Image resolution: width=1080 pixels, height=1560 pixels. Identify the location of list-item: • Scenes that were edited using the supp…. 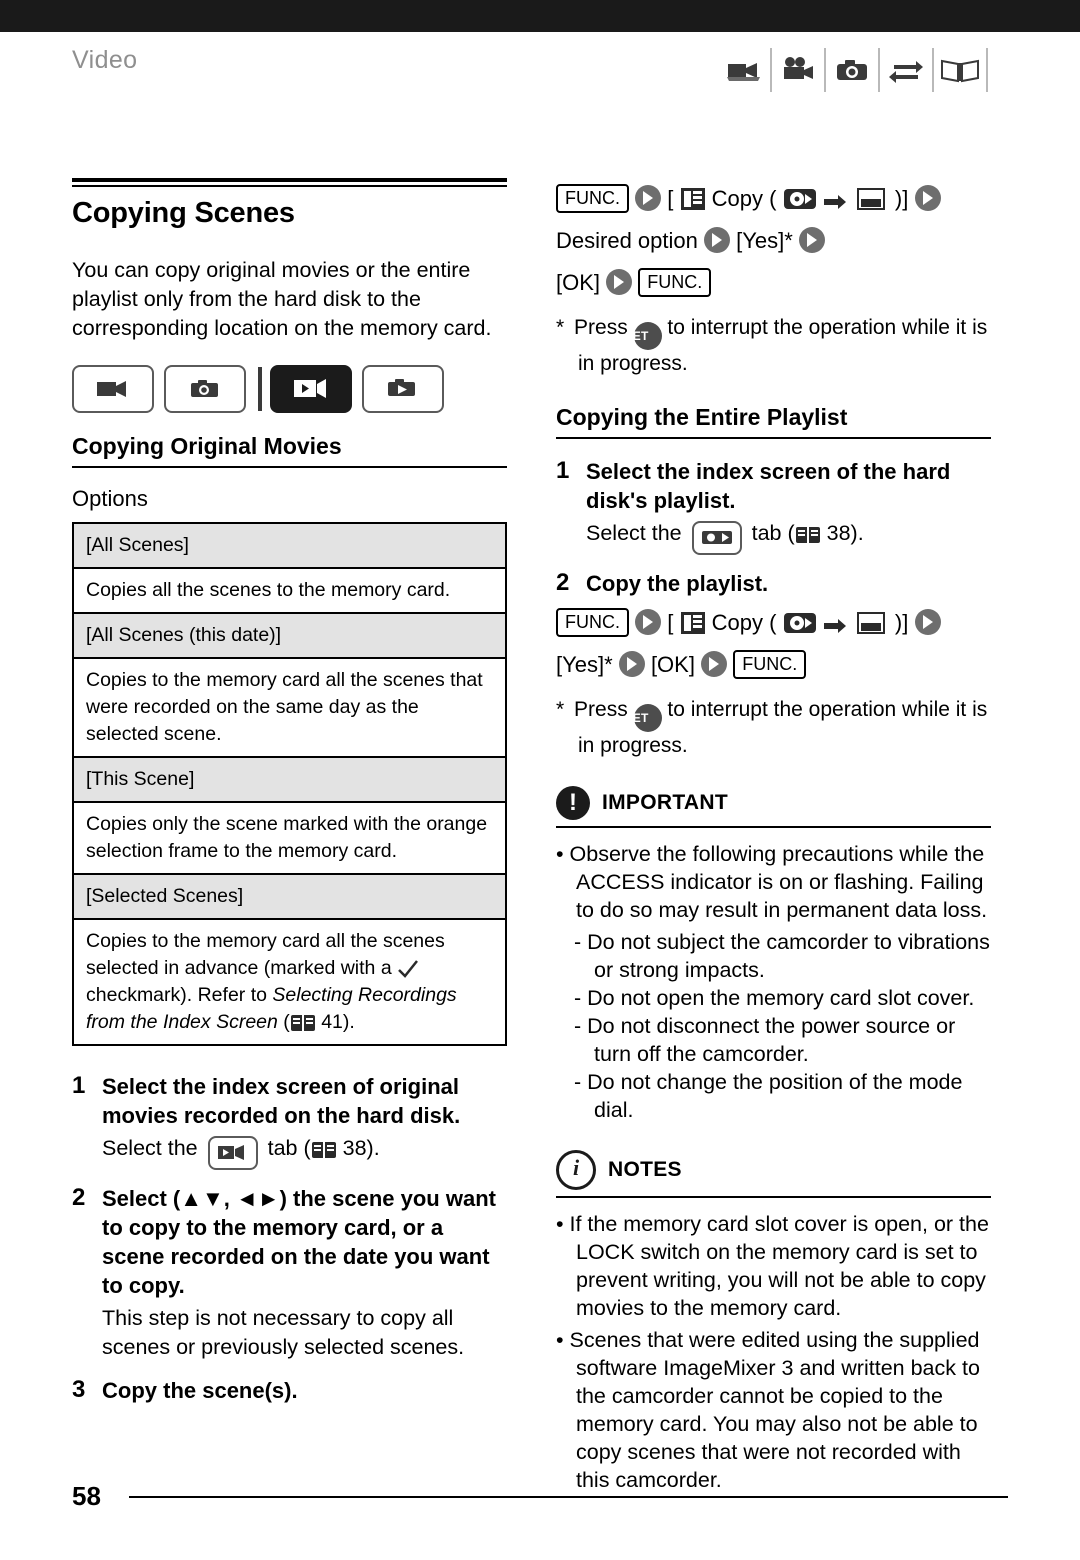
(768, 1410).